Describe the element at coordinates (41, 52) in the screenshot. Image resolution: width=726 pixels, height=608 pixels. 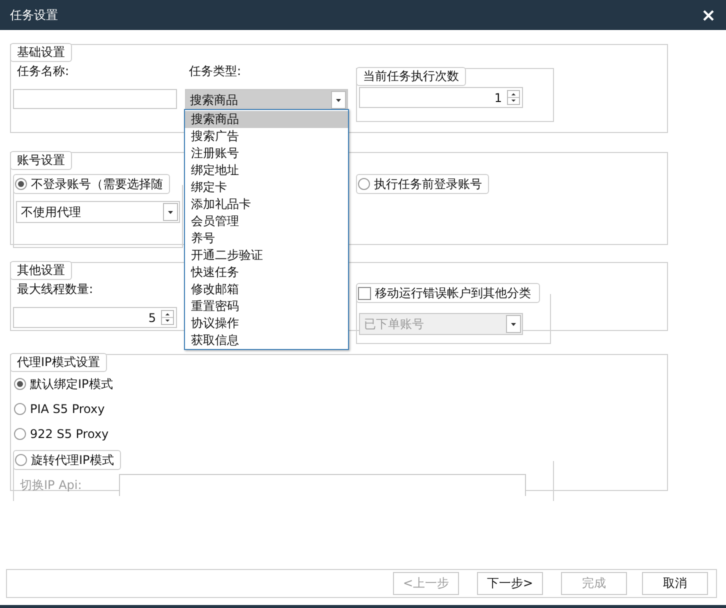
I see `group-title: 基础设置` at that location.